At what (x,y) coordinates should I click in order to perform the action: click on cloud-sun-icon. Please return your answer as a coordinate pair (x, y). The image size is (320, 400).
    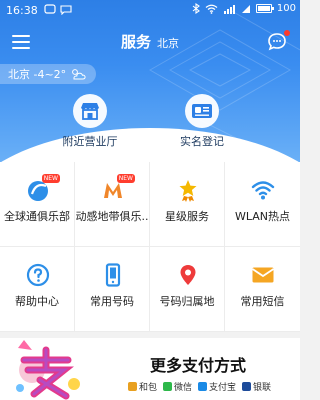
    Looking at the image, I should click on (79, 74).